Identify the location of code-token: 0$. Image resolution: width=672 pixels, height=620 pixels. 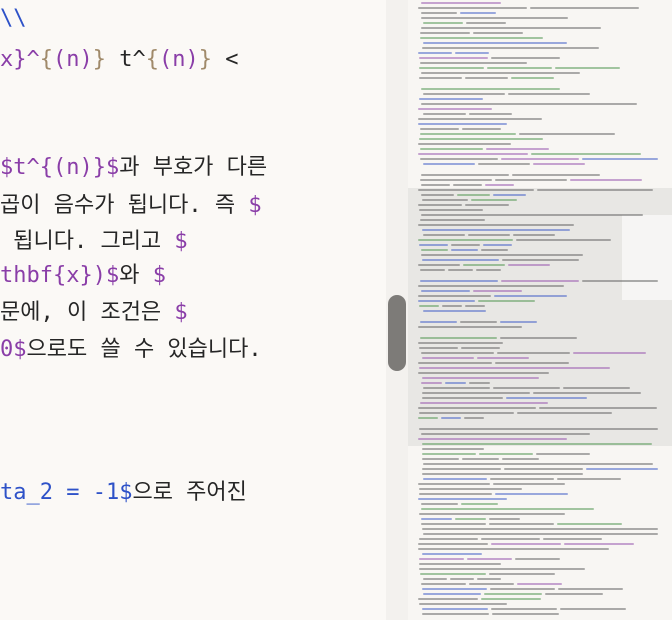
(13, 349).